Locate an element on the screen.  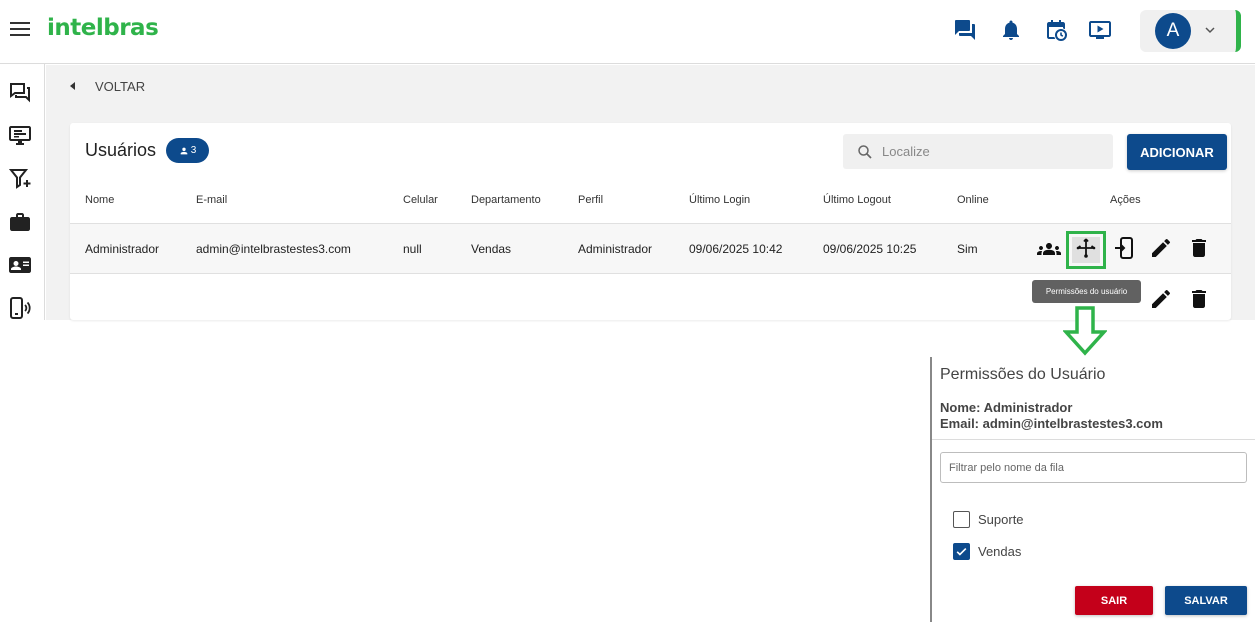
column-header-perfil: Perfil is located at coordinates (591, 200).